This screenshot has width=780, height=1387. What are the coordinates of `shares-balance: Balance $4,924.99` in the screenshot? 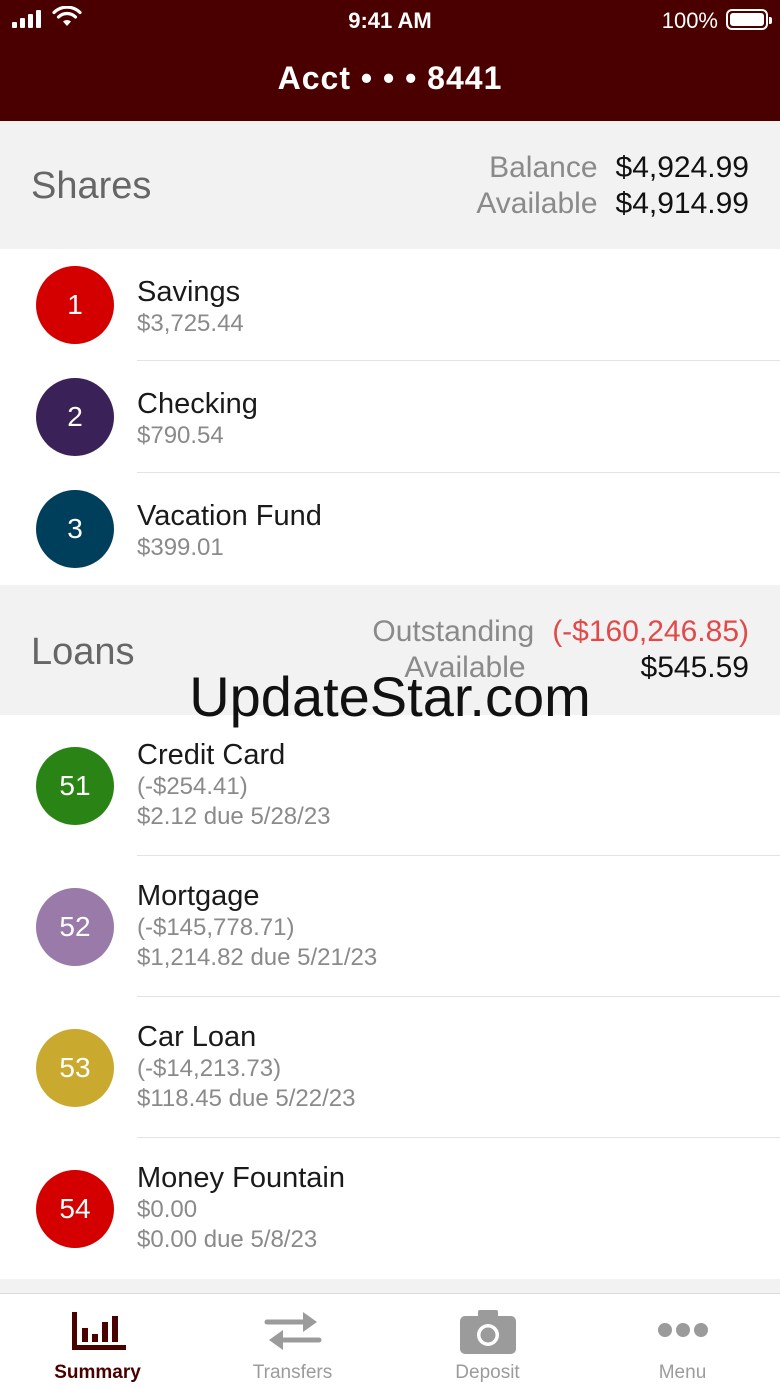 It's located at (619, 168).